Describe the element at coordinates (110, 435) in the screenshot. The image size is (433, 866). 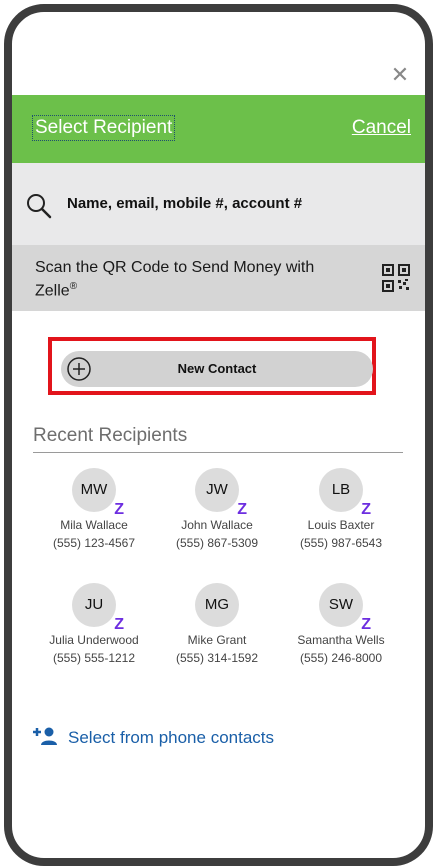
I see `recent-recipients-heading: Recent Recipients` at that location.